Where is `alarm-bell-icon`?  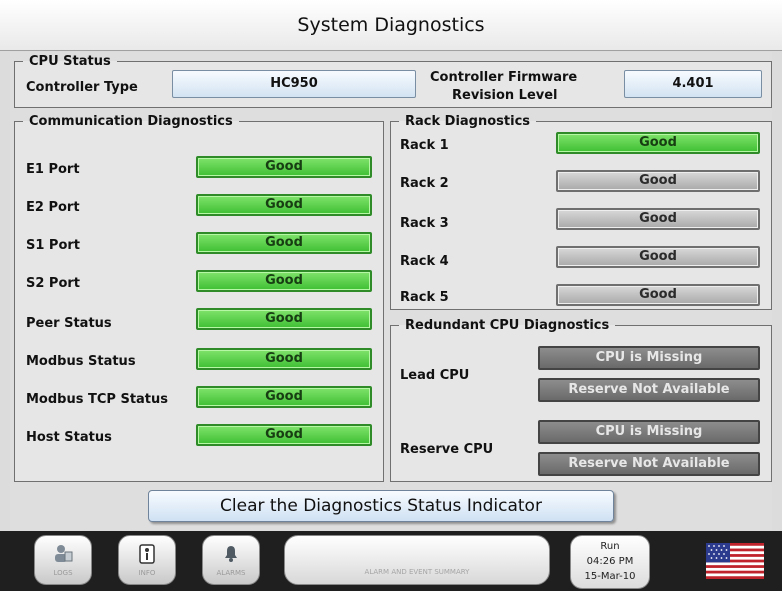 alarm-bell-icon is located at coordinates (231, 554).